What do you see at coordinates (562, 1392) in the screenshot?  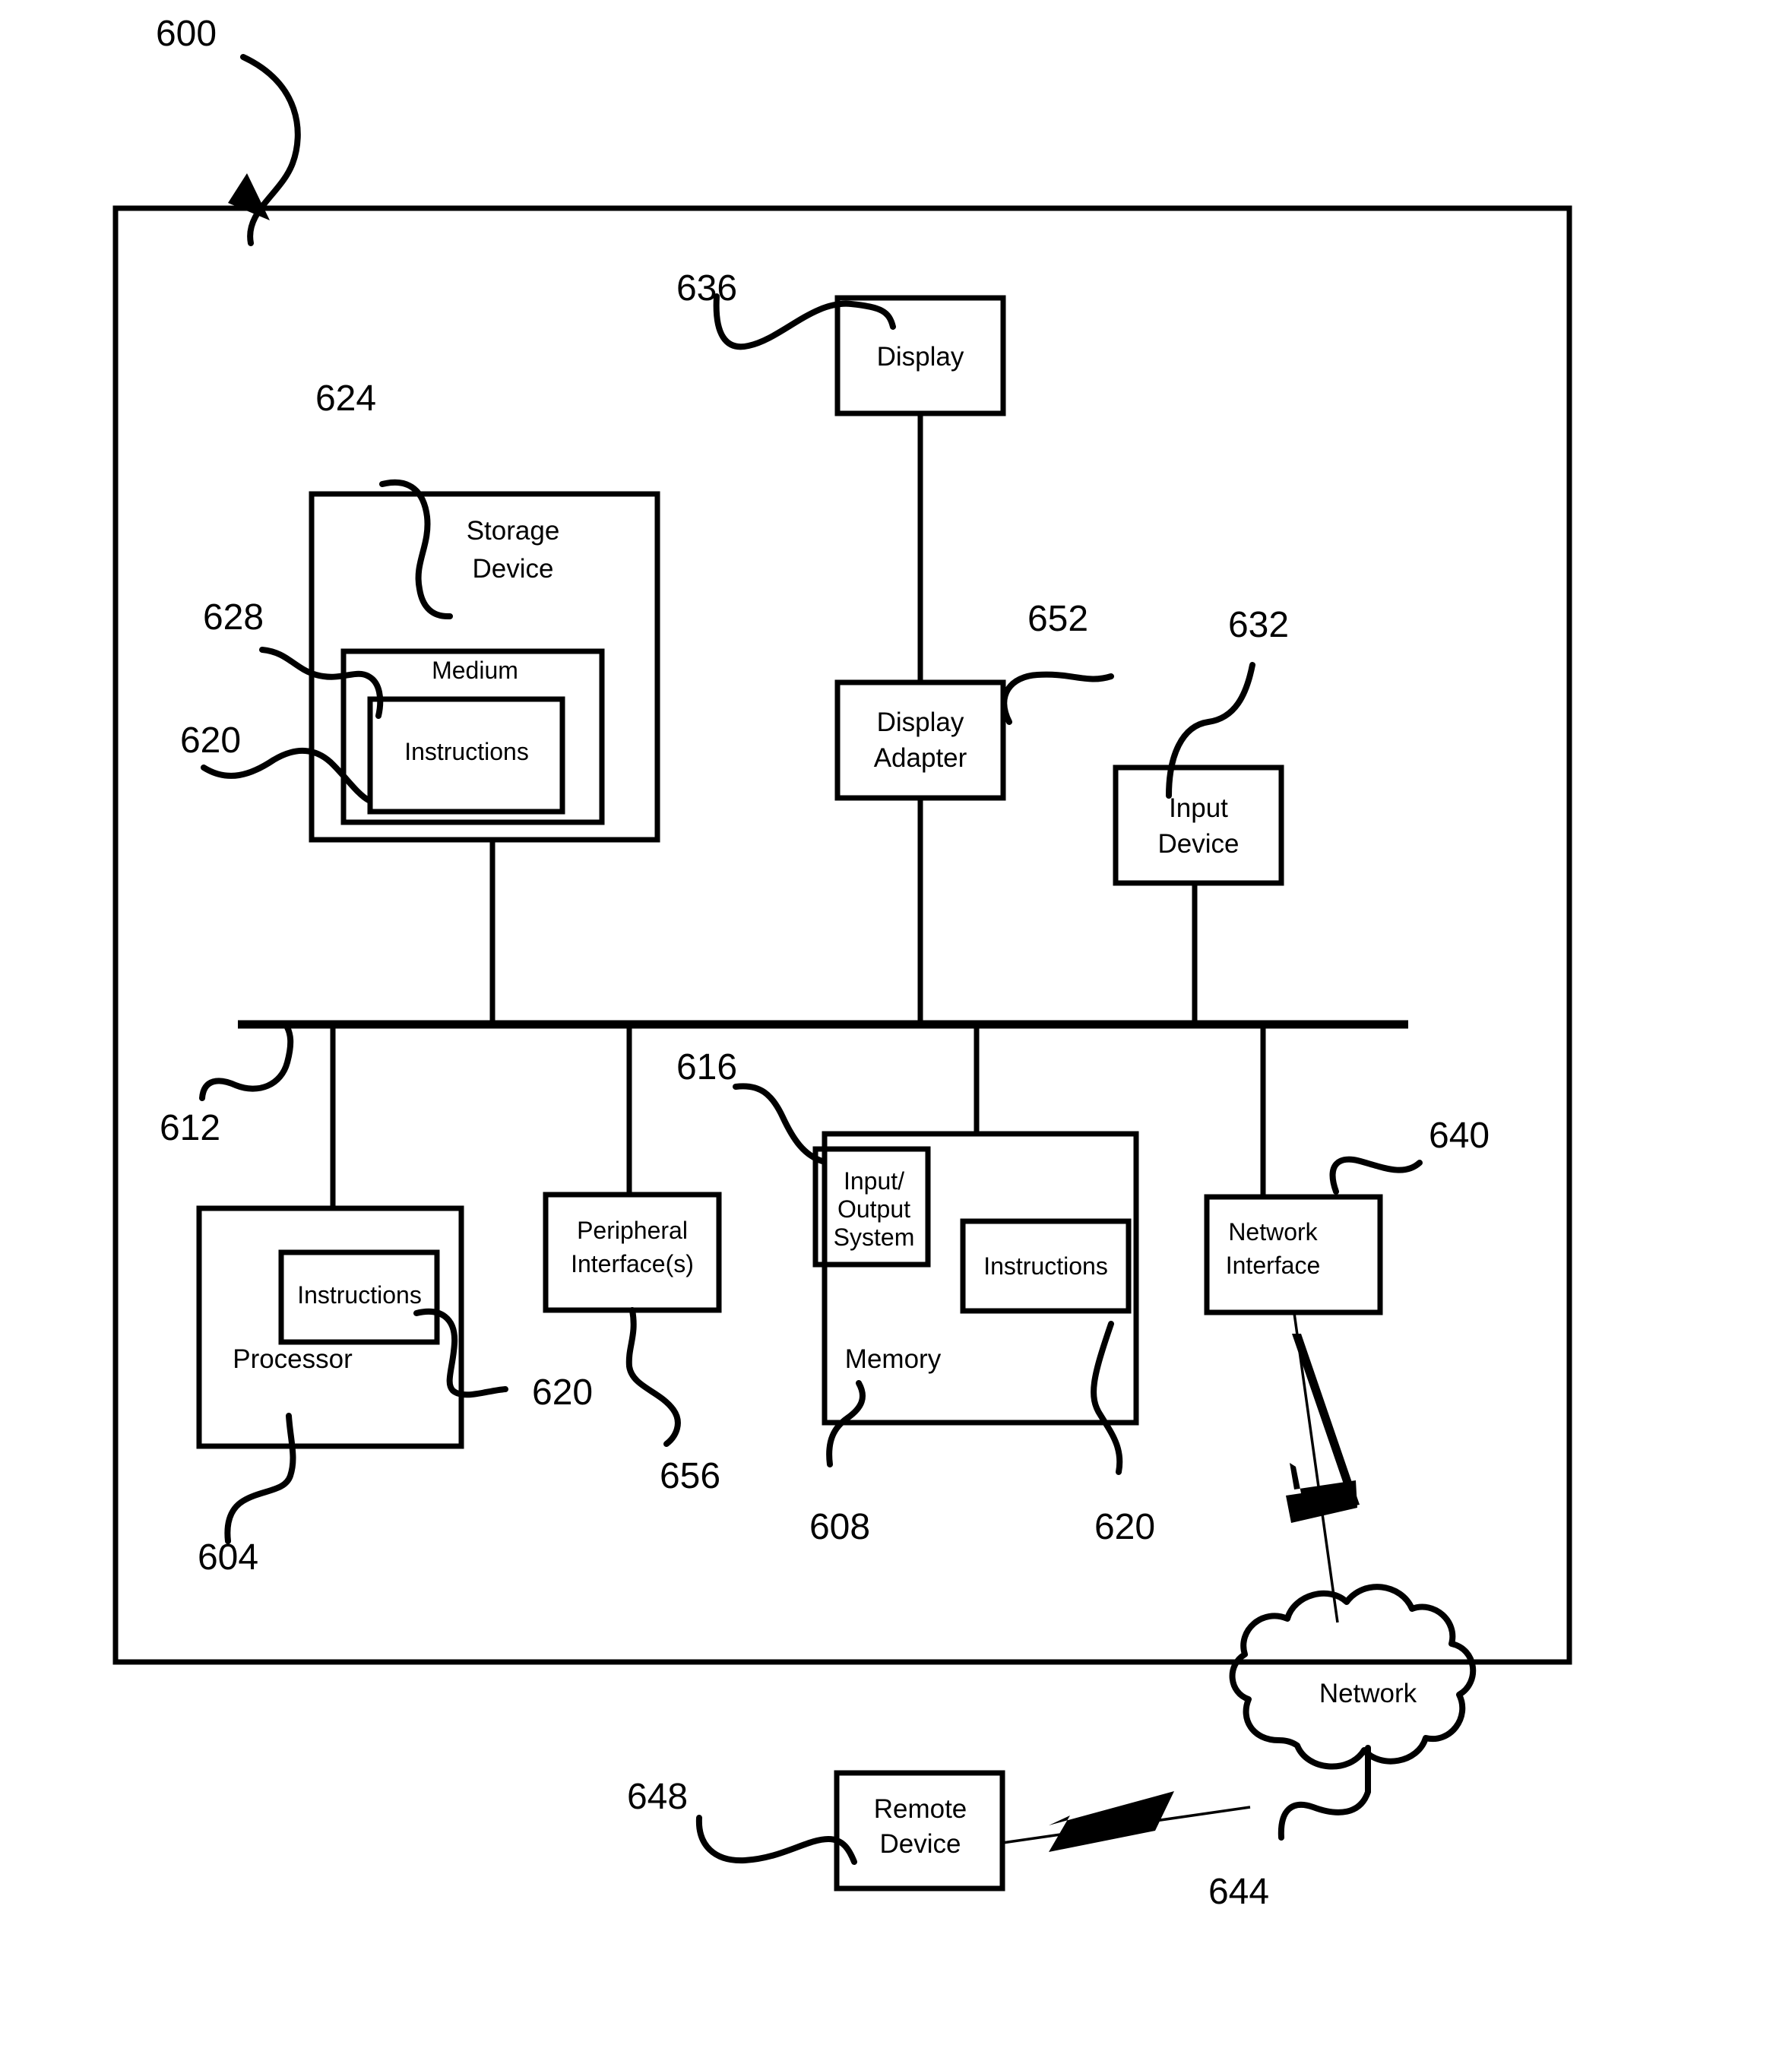 I see `ref-620b-label: 620` at bounding box center [562, 1392].